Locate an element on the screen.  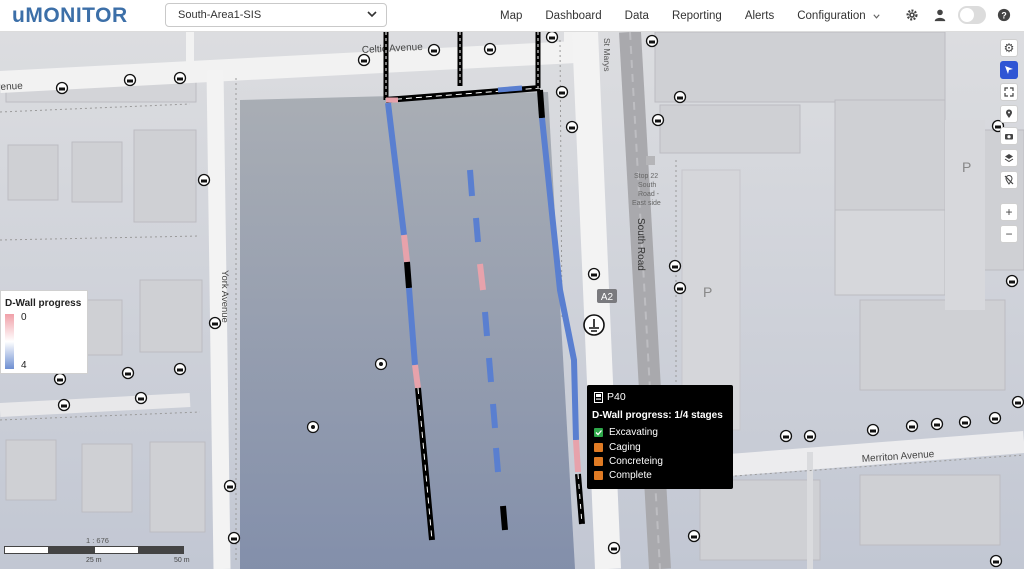
legend-title: D-Wall progress is located at coordinates (43, 303).